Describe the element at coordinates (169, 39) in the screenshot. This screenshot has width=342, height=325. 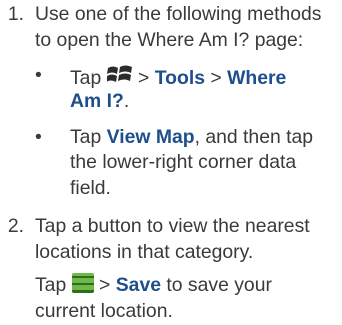
I see `step-1-line-2: to open the Where Am I? page:` at that location.